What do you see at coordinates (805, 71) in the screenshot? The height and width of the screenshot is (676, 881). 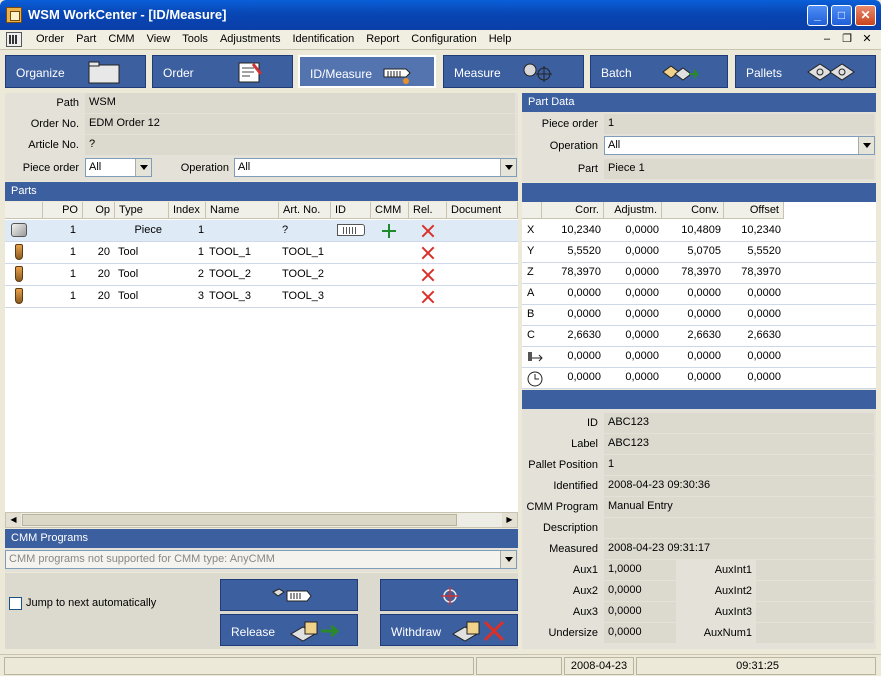 I see `pallets-button: Pallets` at bounding box center [805, 71].